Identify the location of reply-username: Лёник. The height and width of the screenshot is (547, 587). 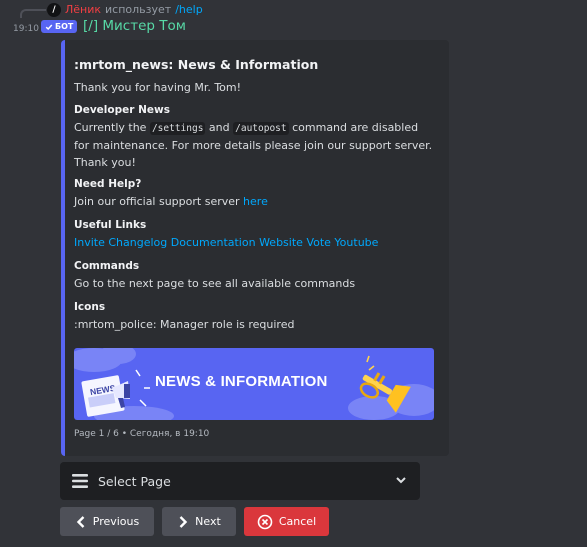
(83, 10).